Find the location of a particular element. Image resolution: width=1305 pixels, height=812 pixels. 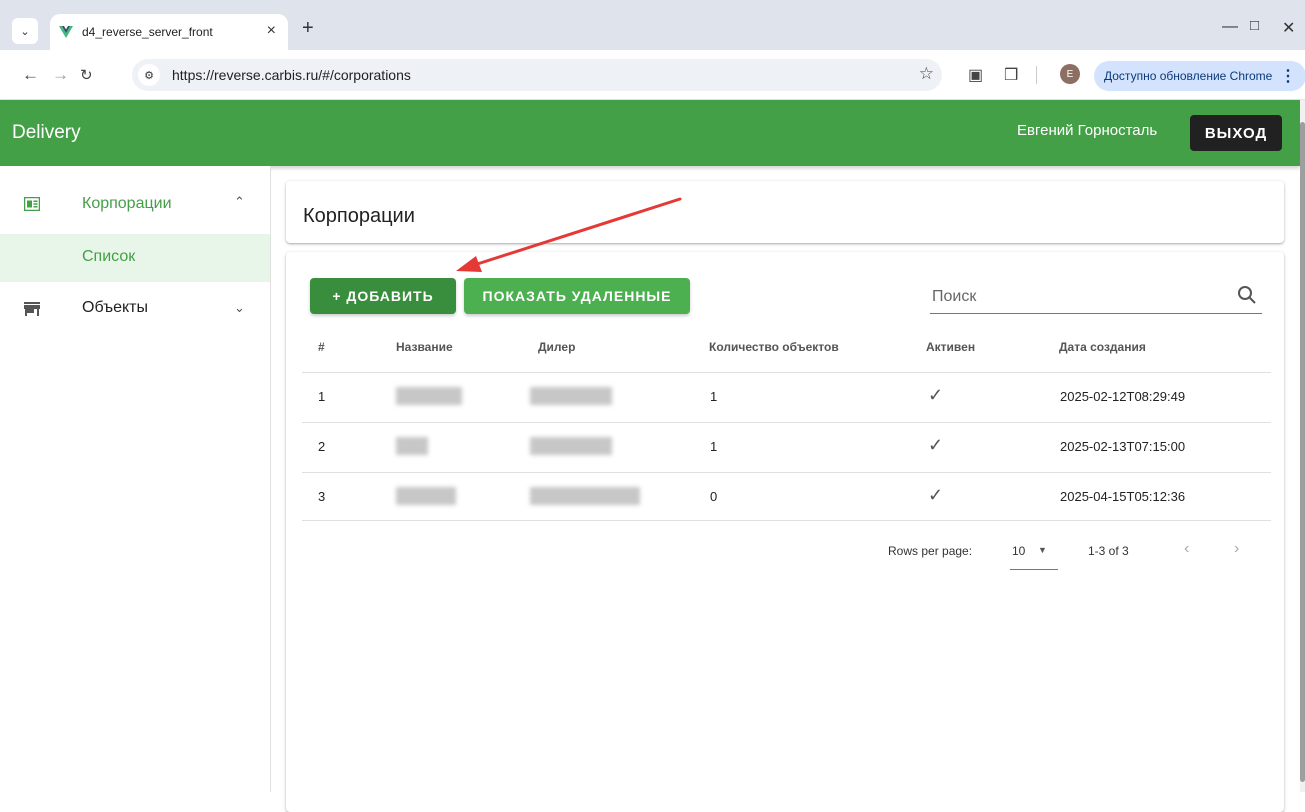

show-deleted-button: ПОКАЗАТЬ УДАЛЕННЫЕ is located at coordinates (577, 296).